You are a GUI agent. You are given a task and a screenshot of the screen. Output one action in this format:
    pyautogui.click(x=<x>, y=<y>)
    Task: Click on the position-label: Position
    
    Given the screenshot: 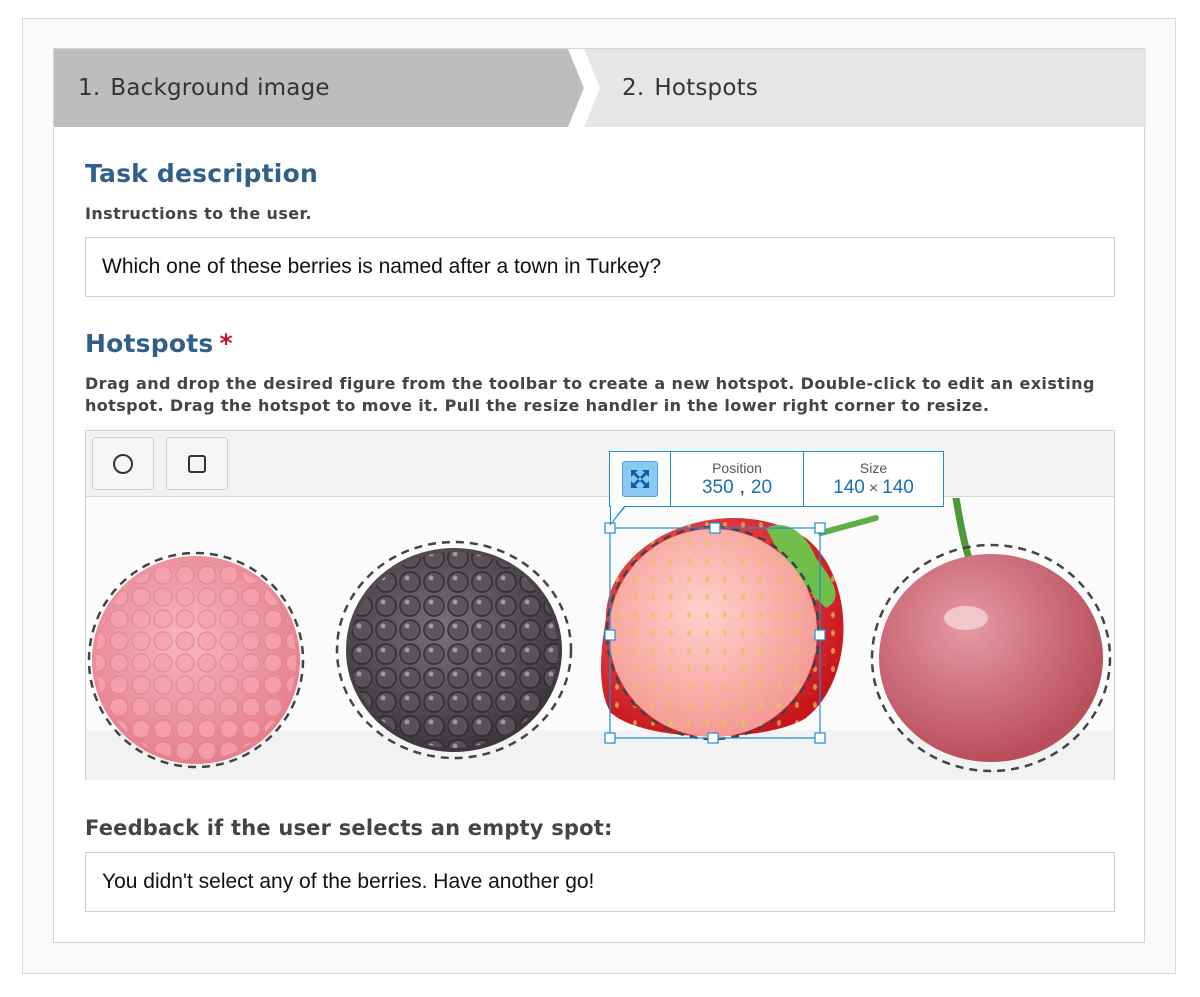 What is the action you would take?
    pyautogui.click(x=737, y=467)
    